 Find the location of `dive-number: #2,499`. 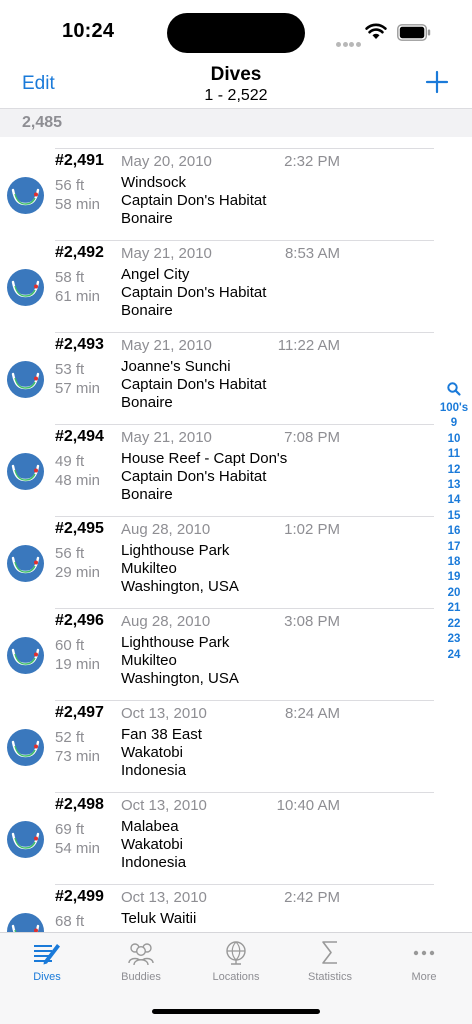

dive-number: #2,499 is located at coordinates (79, 896).